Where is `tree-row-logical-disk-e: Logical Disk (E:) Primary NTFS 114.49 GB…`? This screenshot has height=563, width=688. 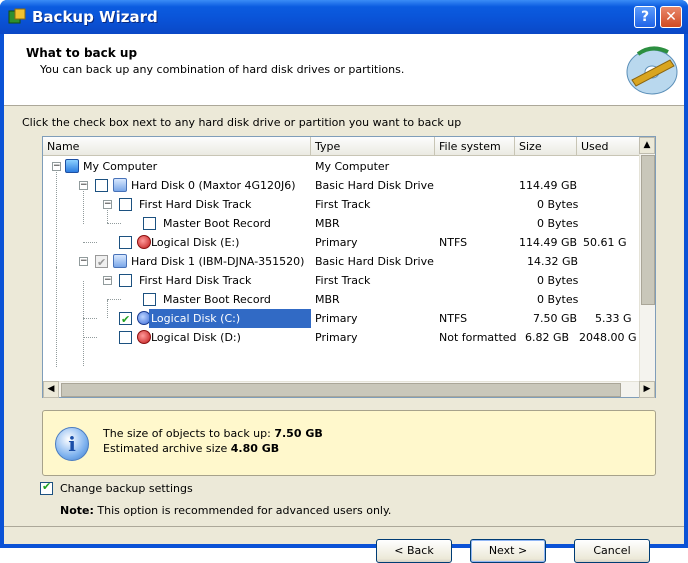 tree-row-logical-disk-e: Logical Disk (E:) Primary NTFS 114.49 GB… is located at coordinates (341, 242).